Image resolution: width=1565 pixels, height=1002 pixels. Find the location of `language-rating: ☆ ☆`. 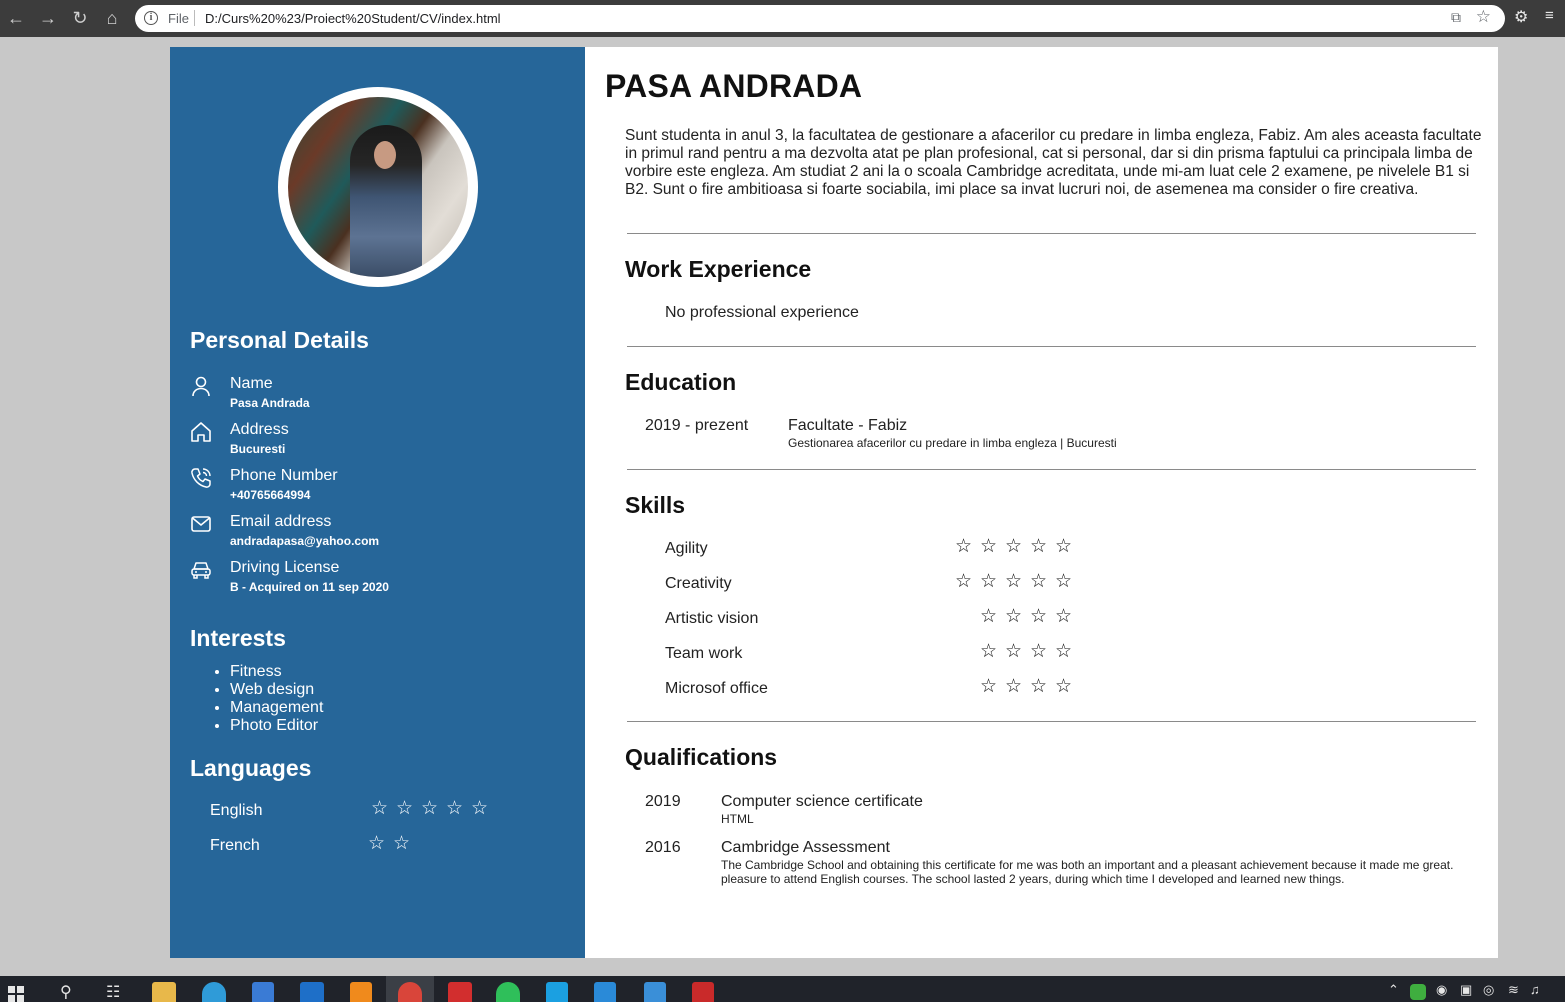

language-rating: ☆ ☆ is located at coordinates (389, 844).